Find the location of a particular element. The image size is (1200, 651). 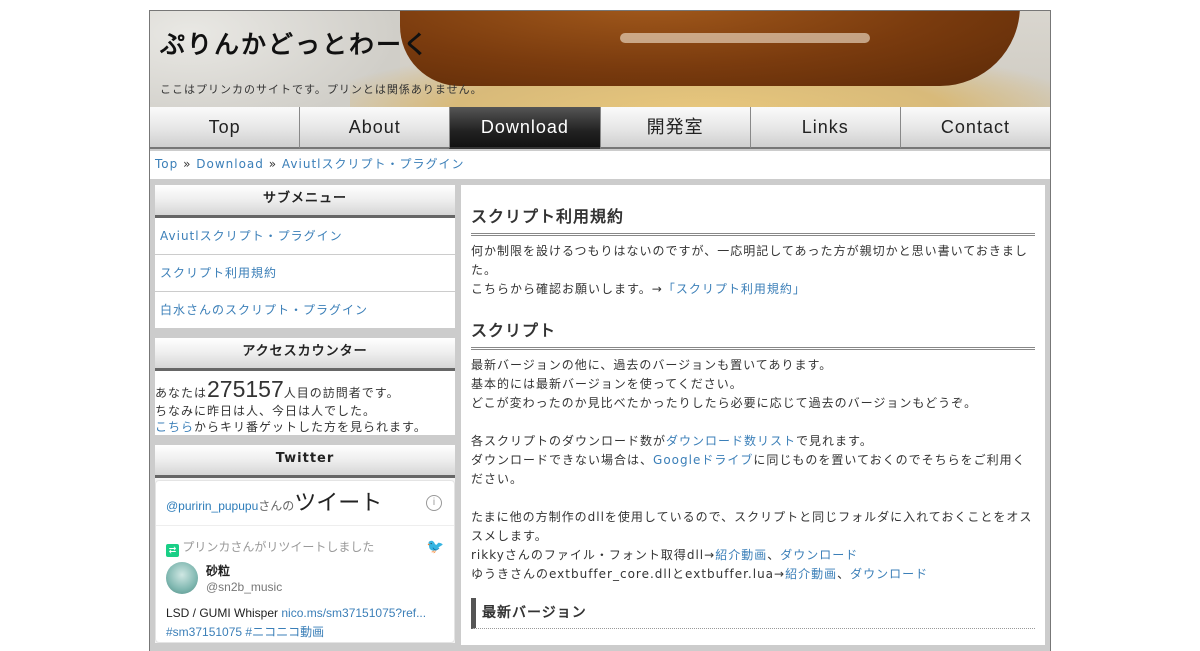

counter-line-1: あなたは275157人目の訪問者です。 is located at coordinates (305, 387).